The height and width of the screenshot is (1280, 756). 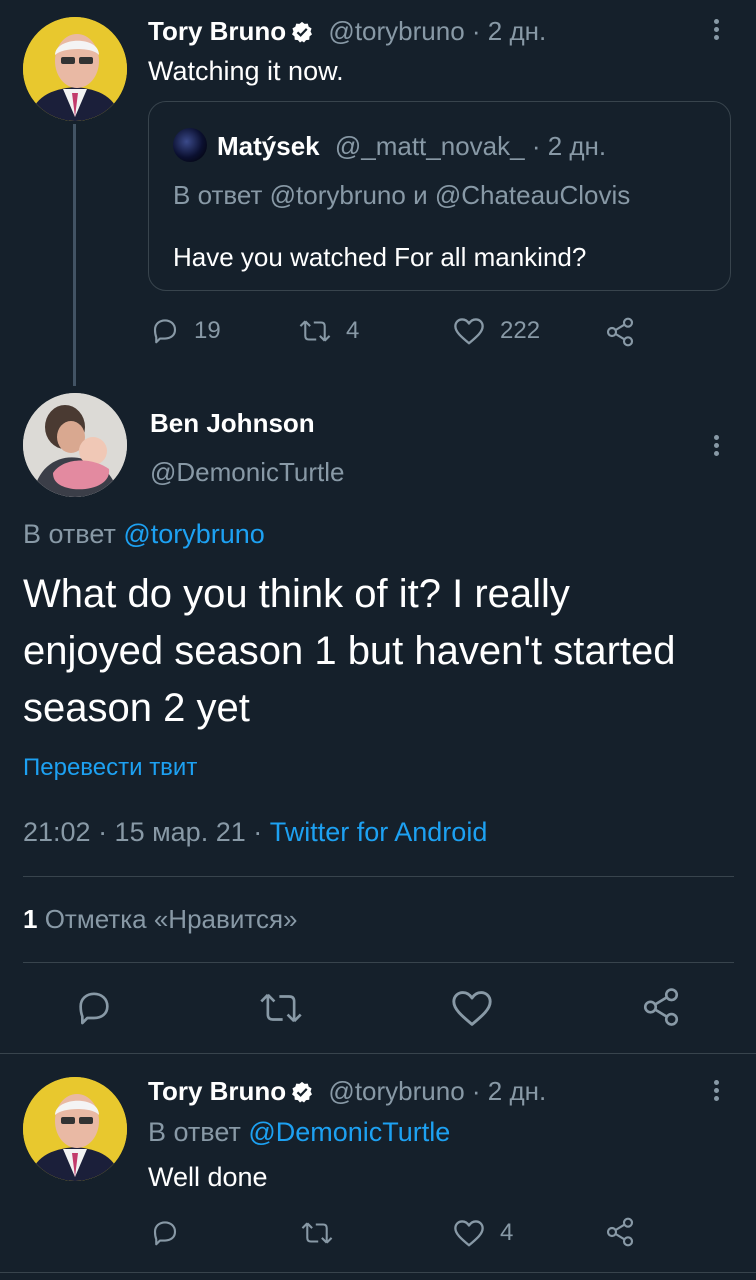 What do you see at coordinates (185, 331) in the screenshot?
I see `reply-button: 19` at bounding box center [185, 331].